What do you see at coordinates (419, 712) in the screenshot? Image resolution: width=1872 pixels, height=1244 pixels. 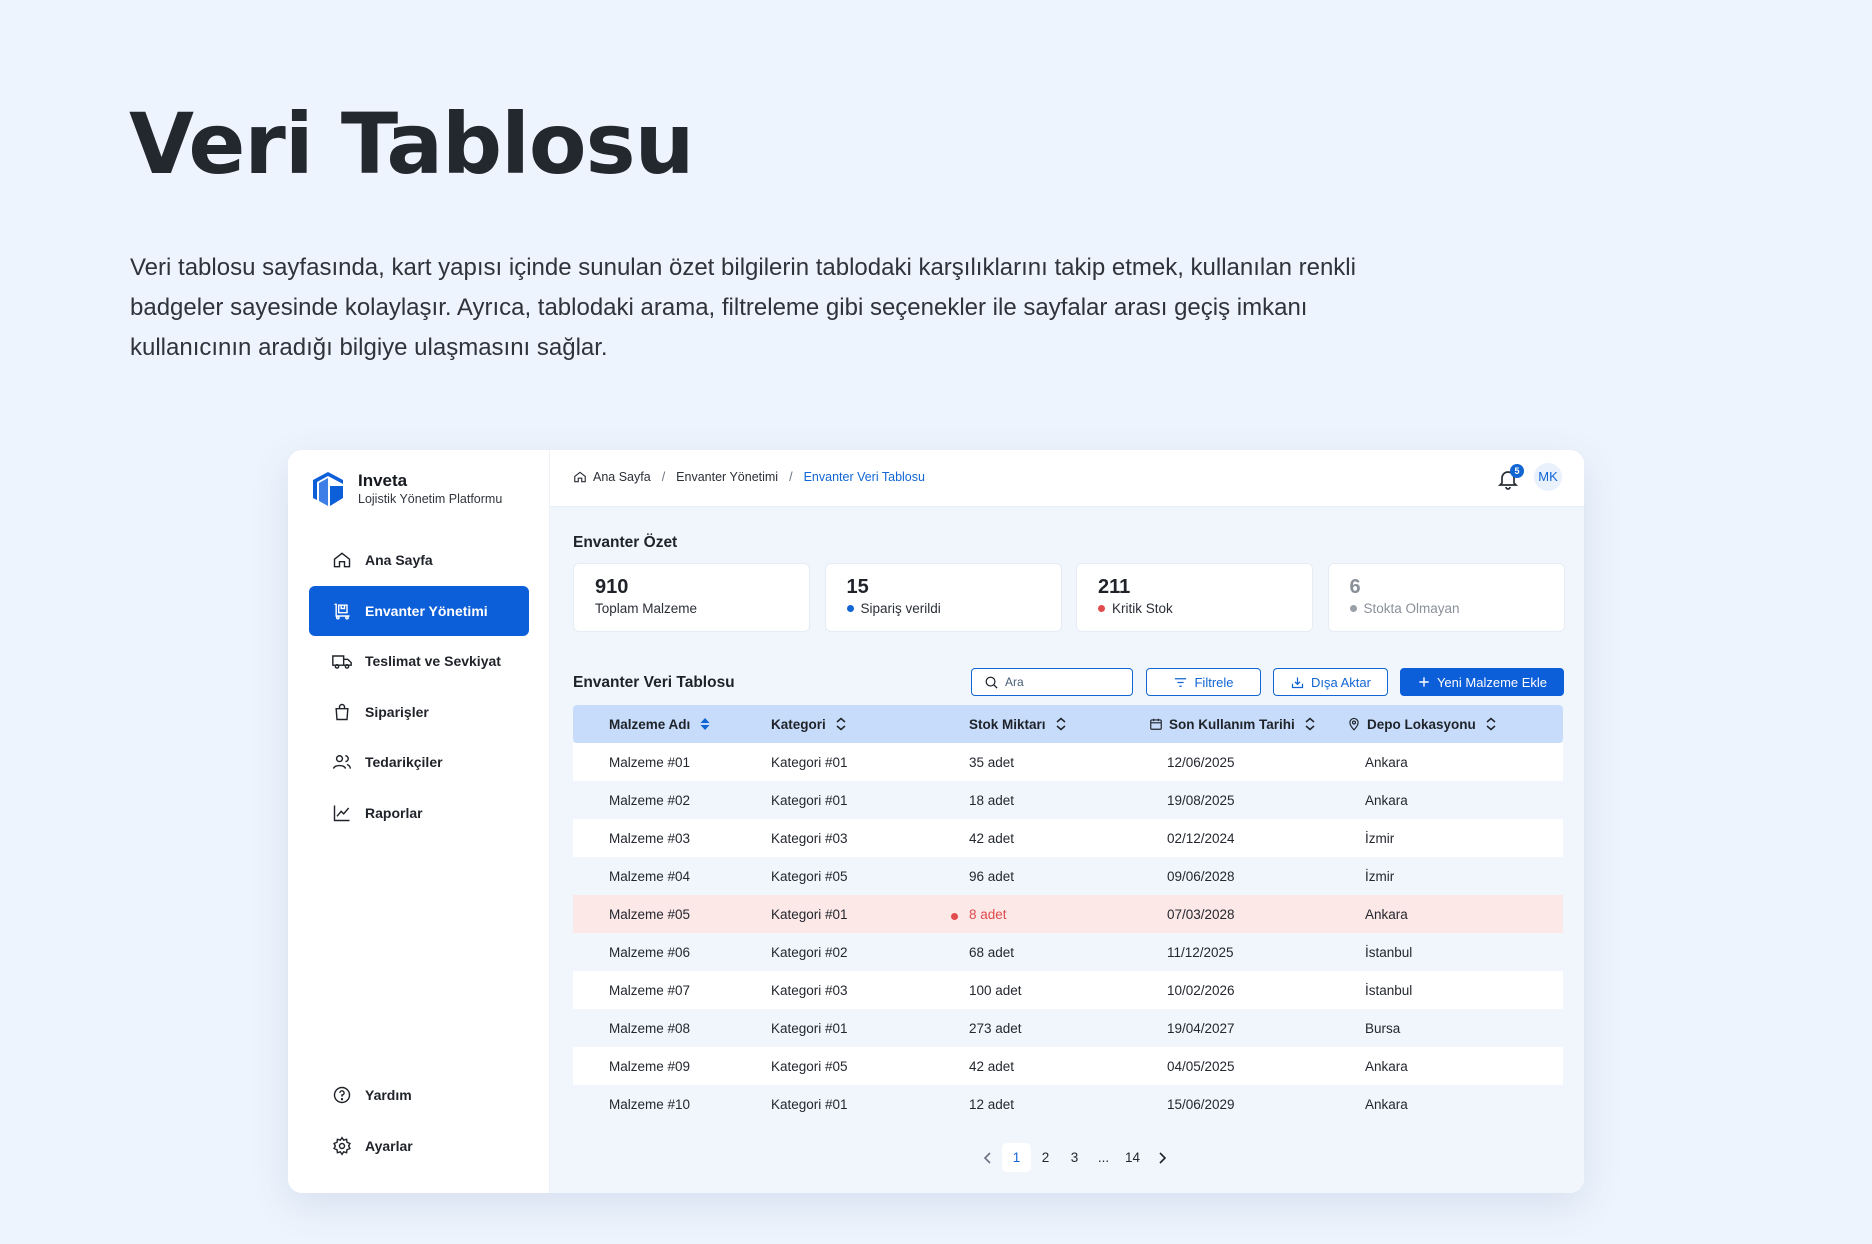 I see `sidebar-item-siparisler: Siparişler` at bounding box center [419, 712].